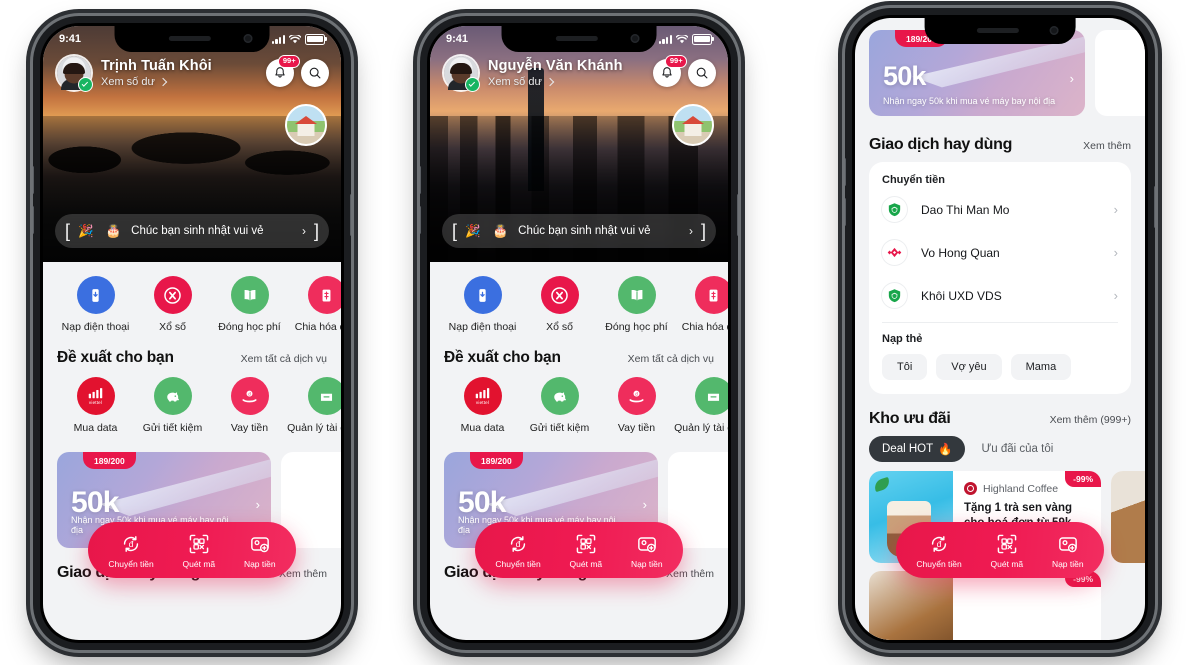 Image resolution: width=1195 pixels, height=665 pixels. What do you see at coordinates (295, 38) in the screenshot?
I see `wifi-icon` at bounding box center [295, 38].